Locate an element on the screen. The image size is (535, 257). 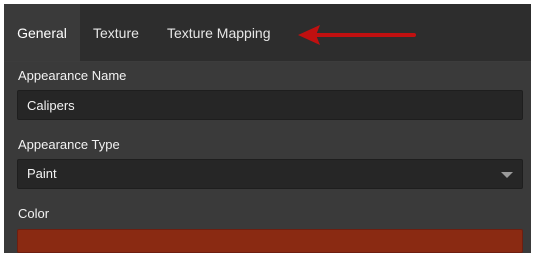
appearance-type-label: Appearance Type is located at coordinates (69, 144).